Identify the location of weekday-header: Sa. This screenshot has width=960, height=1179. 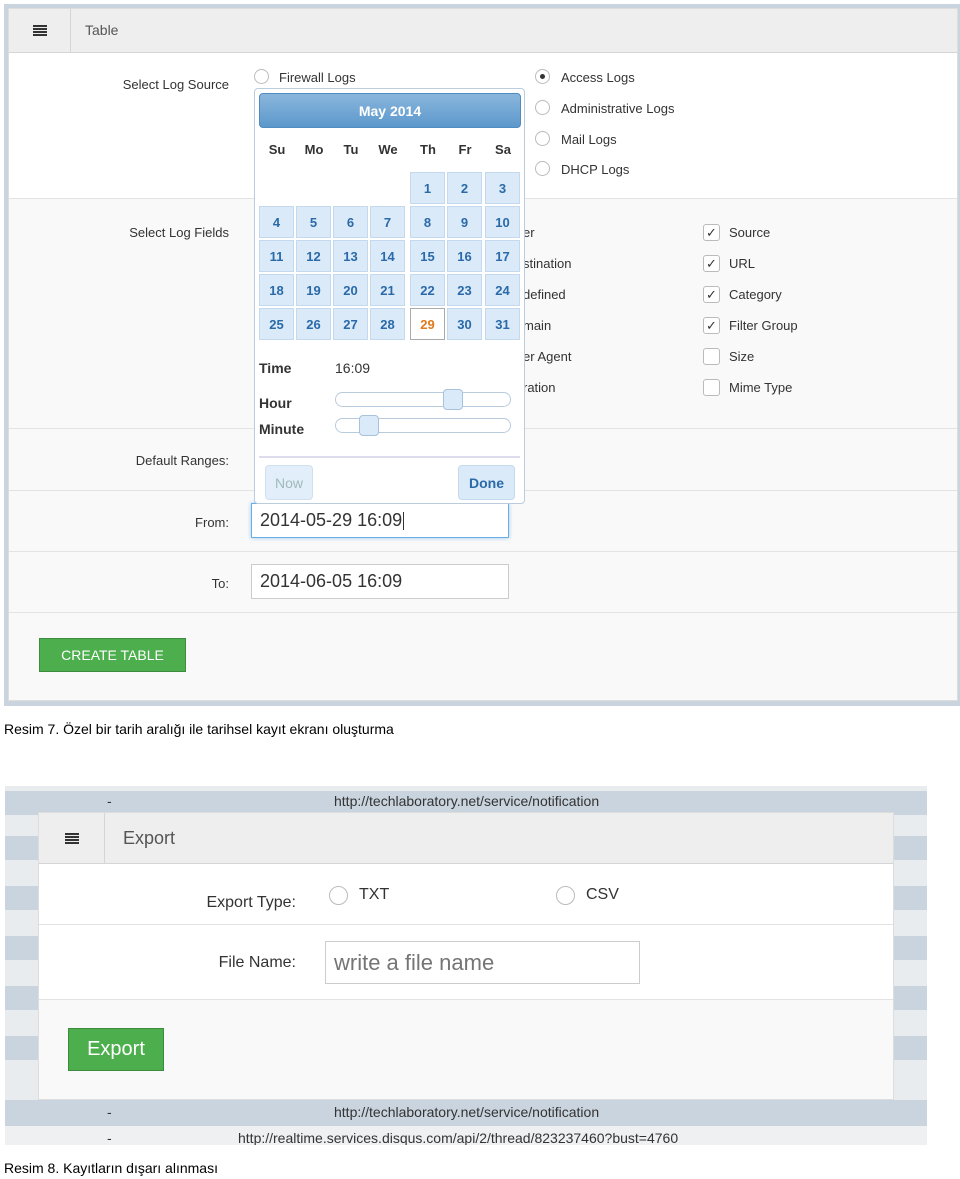
(503, 149).